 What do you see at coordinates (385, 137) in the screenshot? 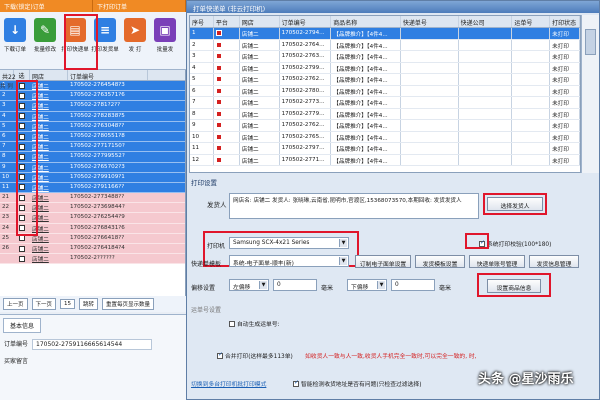
I see `table-row: 10 店铺二 170502-2765... 【品牌推介】【4件4... 未打印` at bounding box center [385, 137].